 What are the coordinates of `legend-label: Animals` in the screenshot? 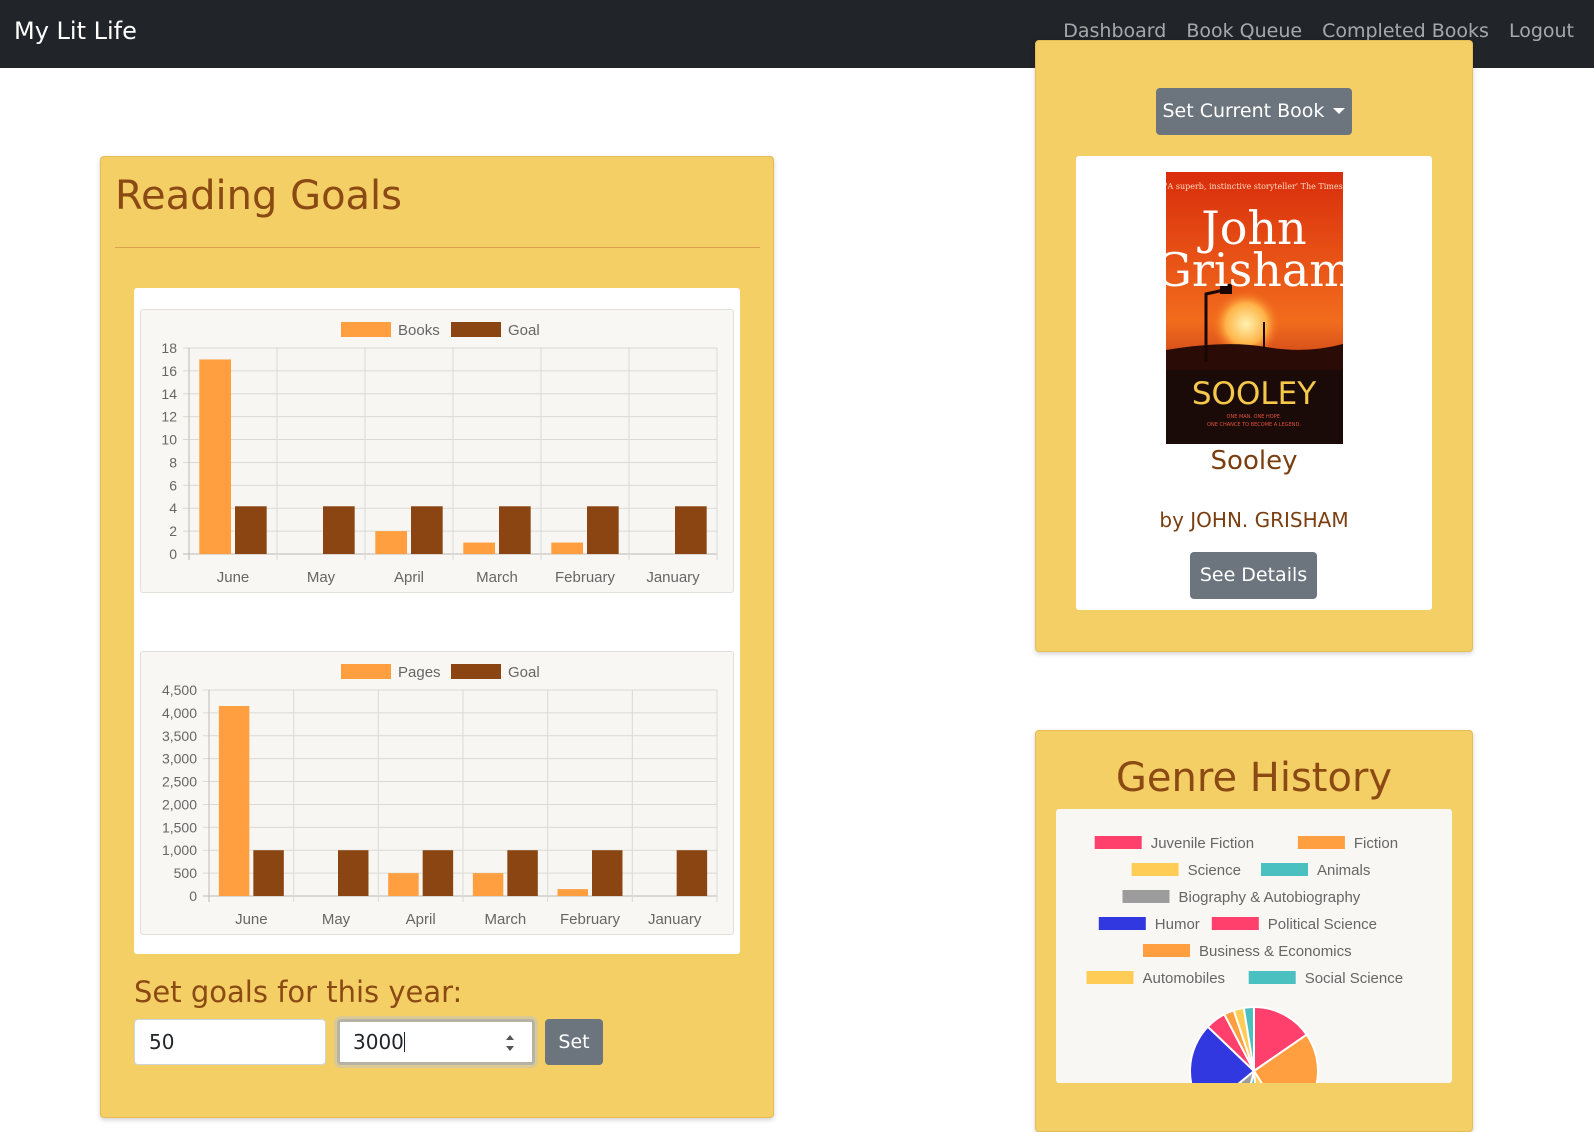 It's located at (1343, 870).